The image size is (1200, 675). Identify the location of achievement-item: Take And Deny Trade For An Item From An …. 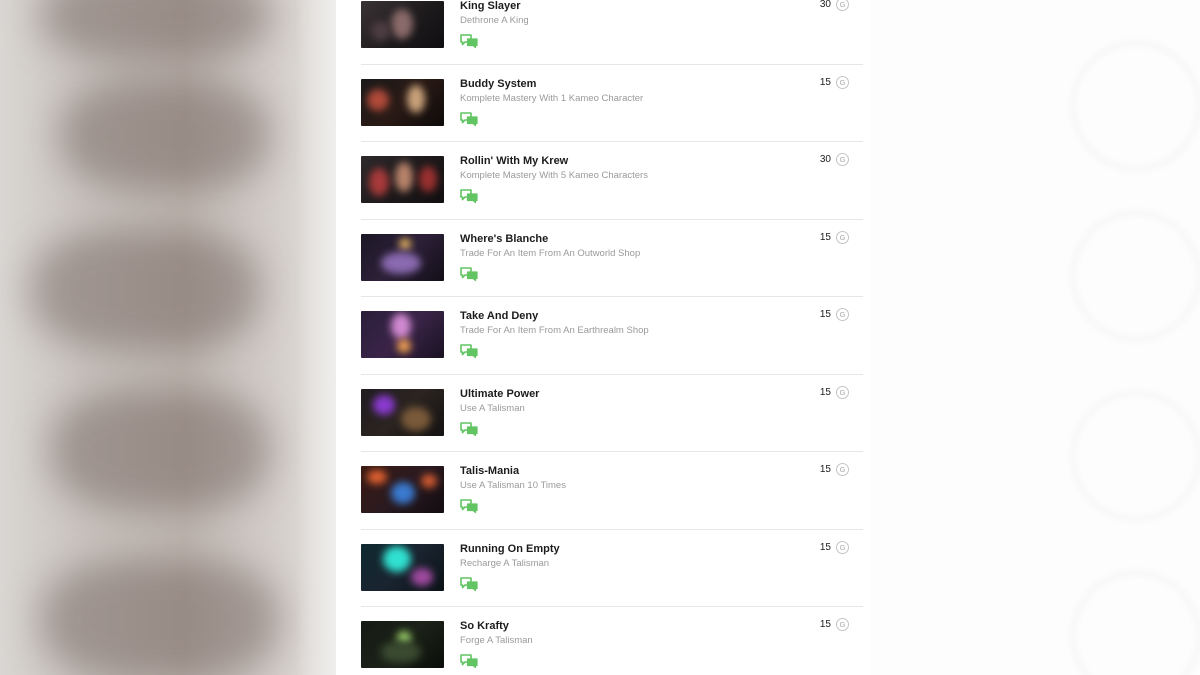
(612, 336).